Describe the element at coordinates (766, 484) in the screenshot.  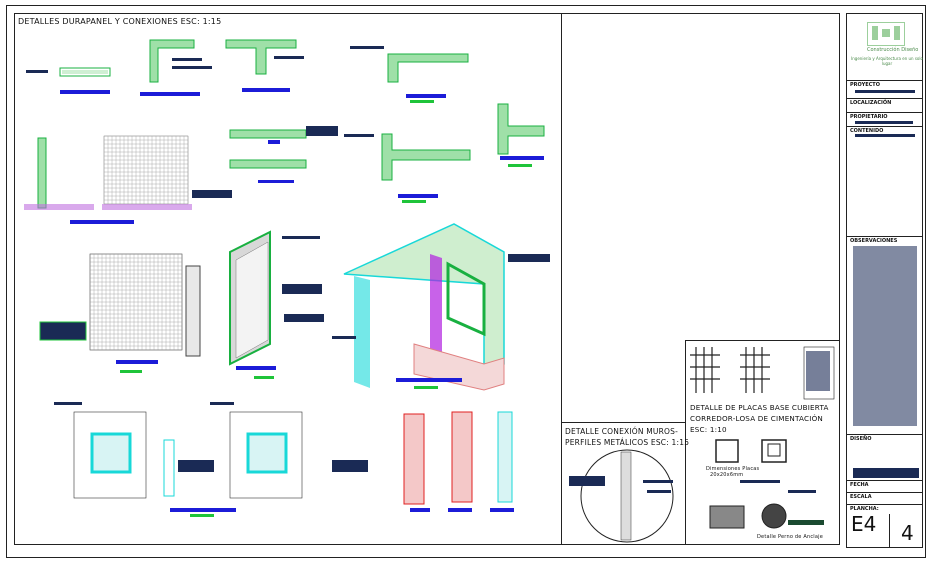
I see `anchor-bolt-details` at that location.